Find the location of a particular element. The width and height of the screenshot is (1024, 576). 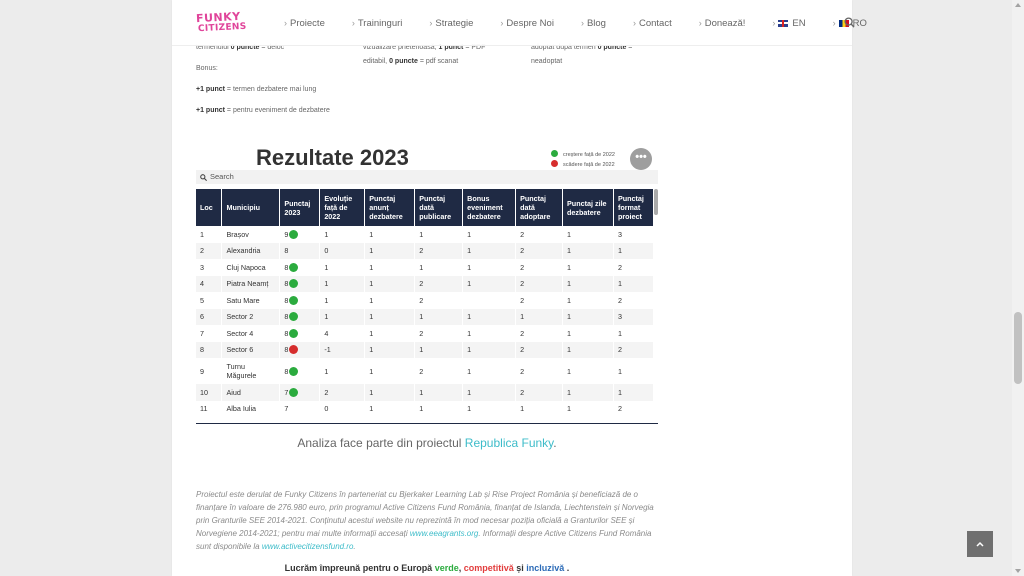

nav-contact: › Contact is located at coordinates (652, 23).